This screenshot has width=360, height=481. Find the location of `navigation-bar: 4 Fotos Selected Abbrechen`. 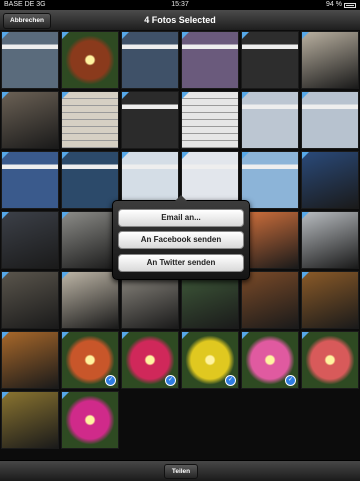

navigation-bar: 4 Fotos Selected Abbrechen is located at coordinates (180, 20).